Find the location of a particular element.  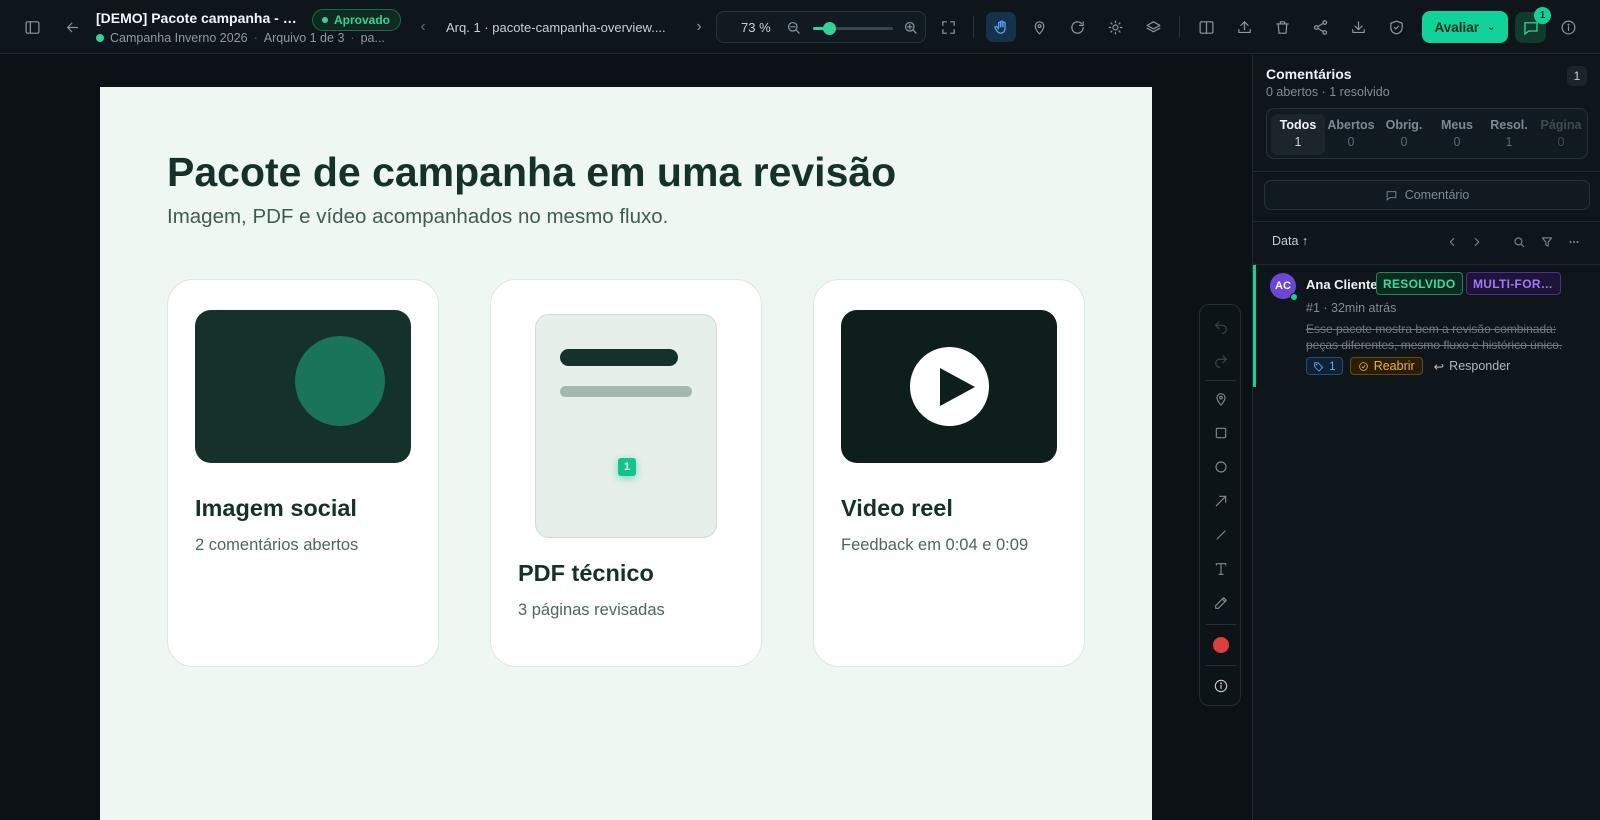

card-title: PDF técnico is located at coordinates (586, 573).